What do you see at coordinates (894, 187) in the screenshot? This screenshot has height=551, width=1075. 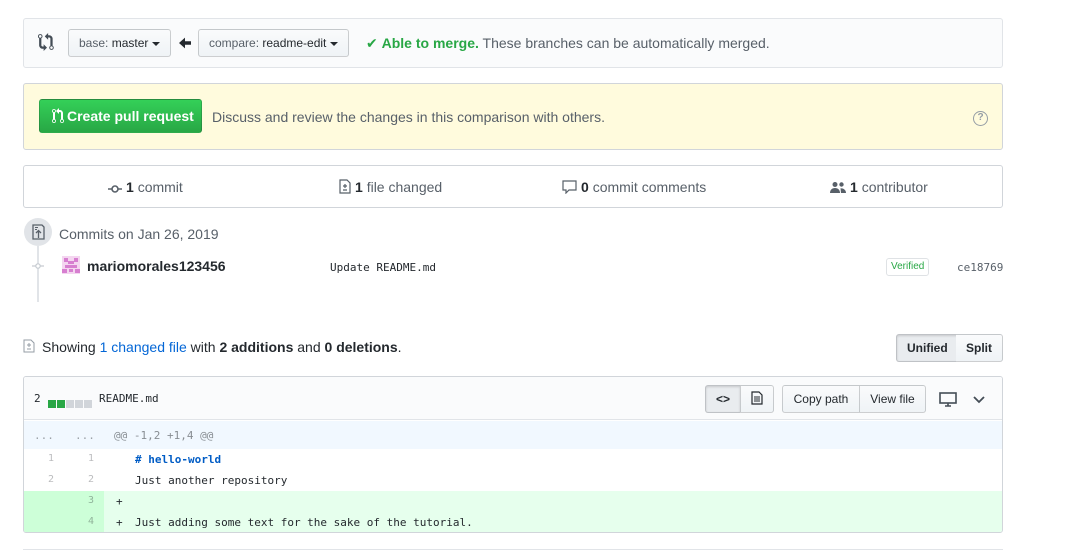 I see `contributors-label: contributor` at bounding box center [894, 187].